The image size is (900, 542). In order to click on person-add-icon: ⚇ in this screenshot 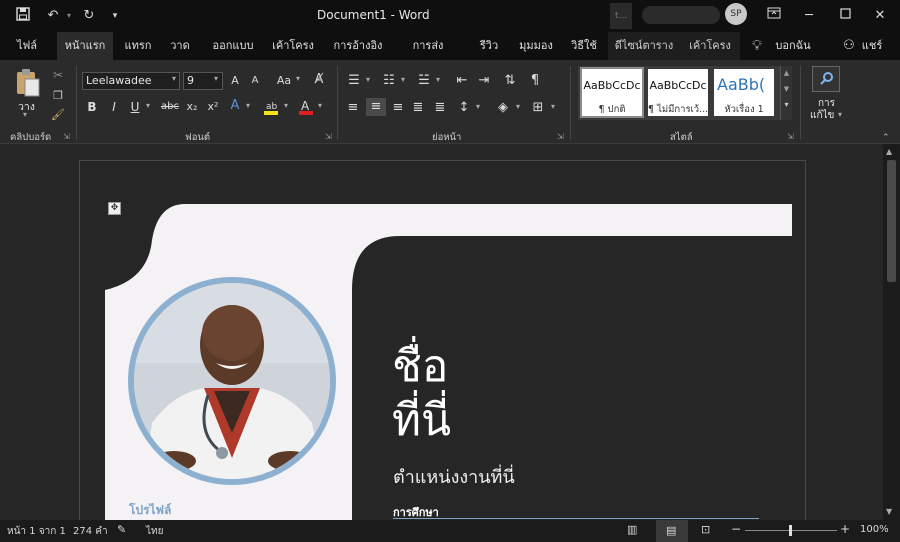, I will do `click(849, 46)`.